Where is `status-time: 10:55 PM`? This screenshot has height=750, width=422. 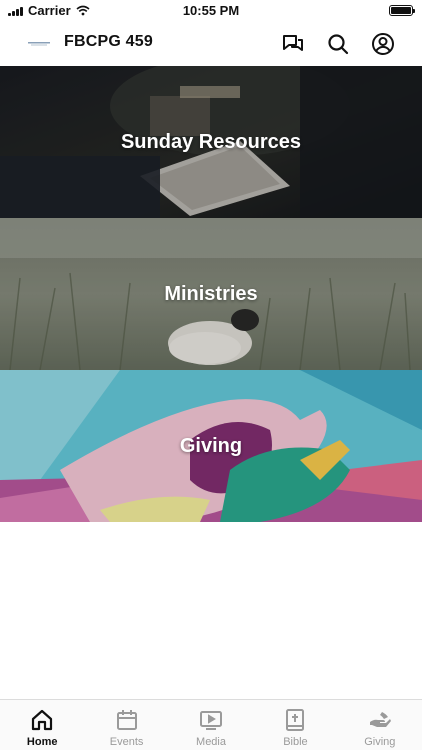 status-time: 10:55 PM is located at coordinates (211, 10).